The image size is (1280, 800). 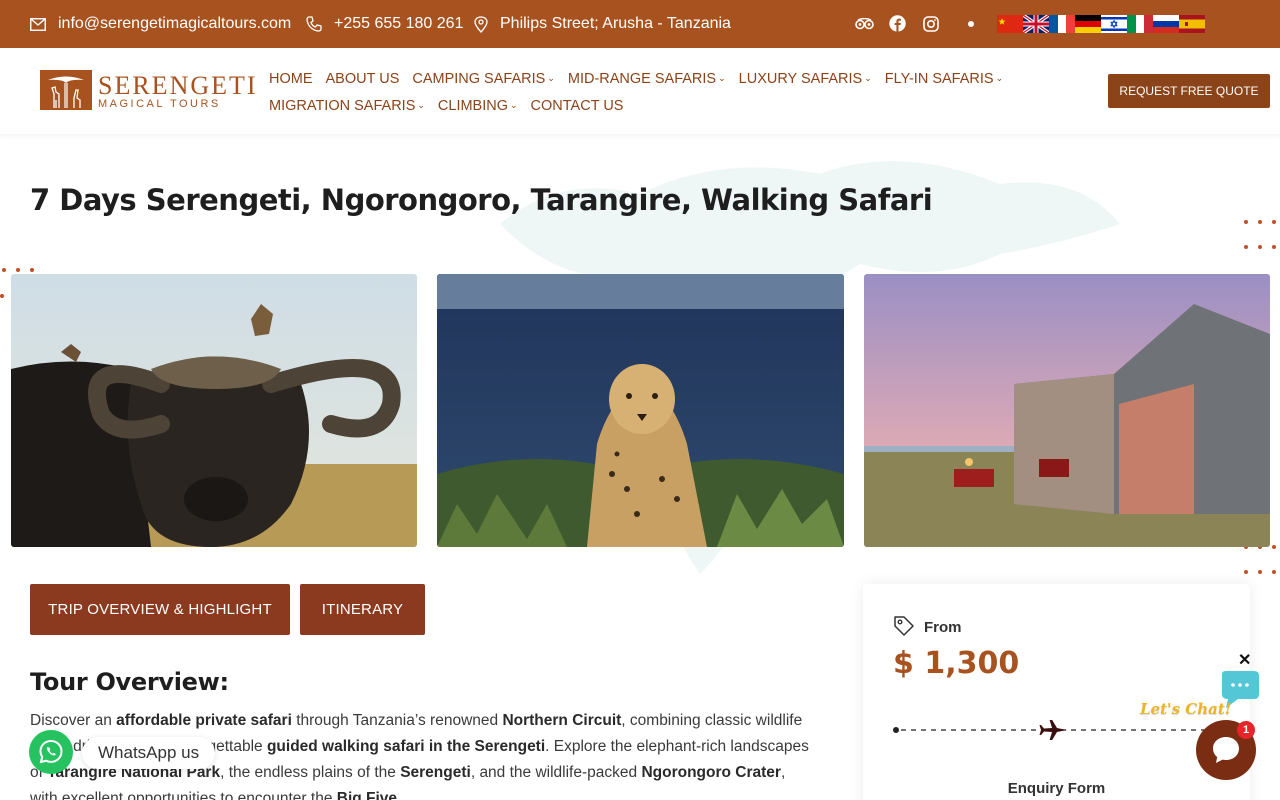 I want to click on phone-link: +255 655 180 261, so click(x=384, y=24).